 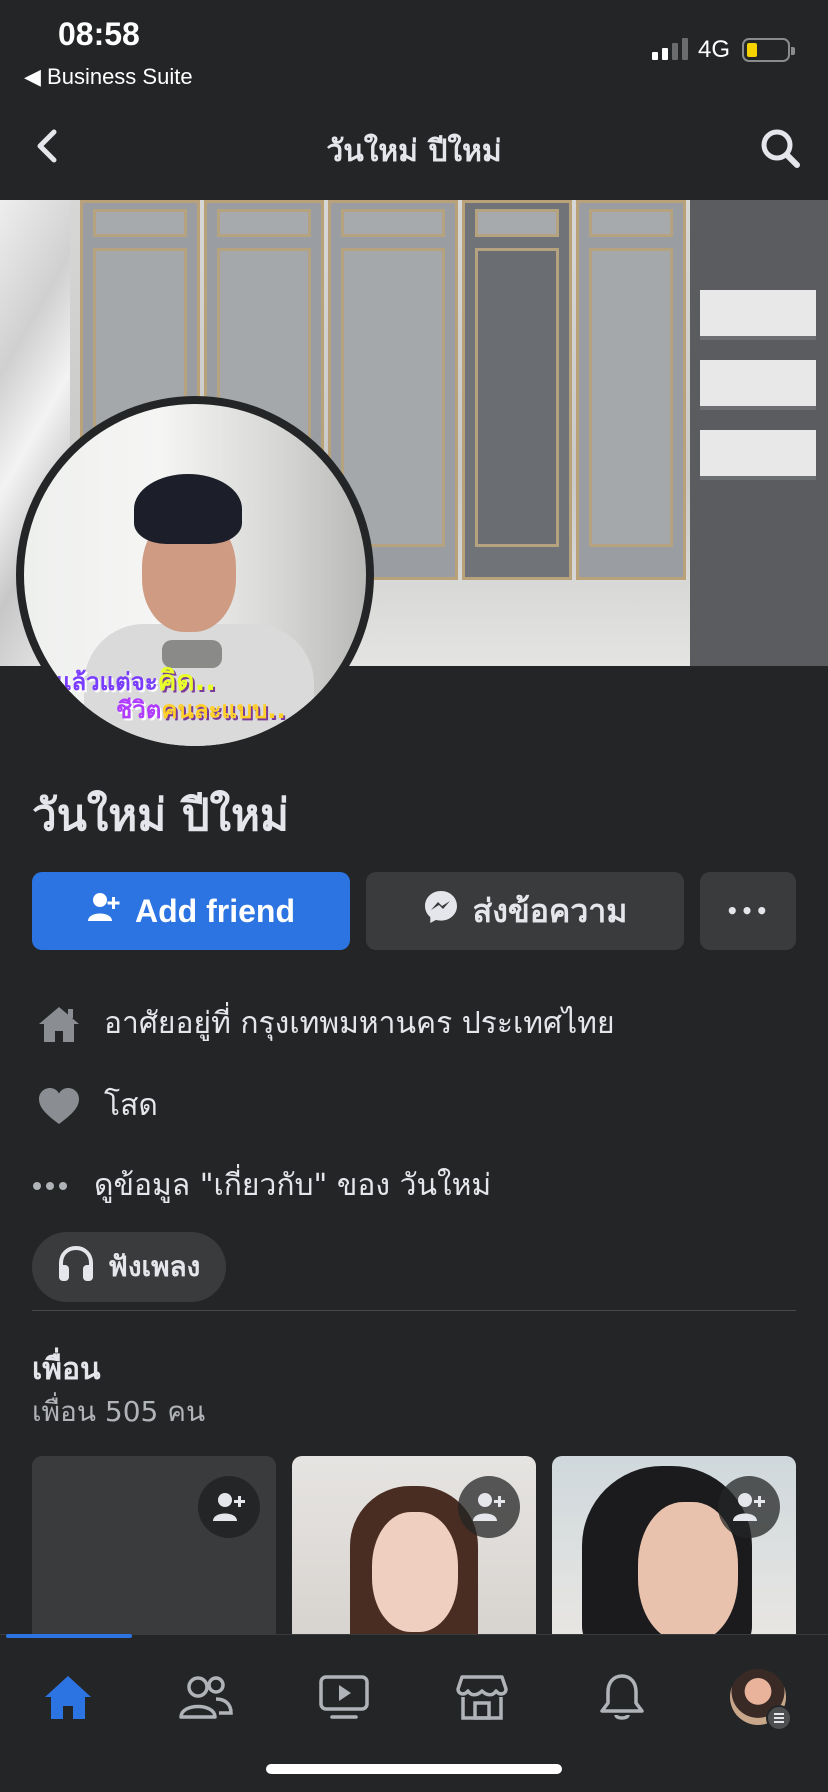 What do you see at coordinates (344, 1697) in the screenshot?
I see `watch-icon` at bounding box center [344, 1697].